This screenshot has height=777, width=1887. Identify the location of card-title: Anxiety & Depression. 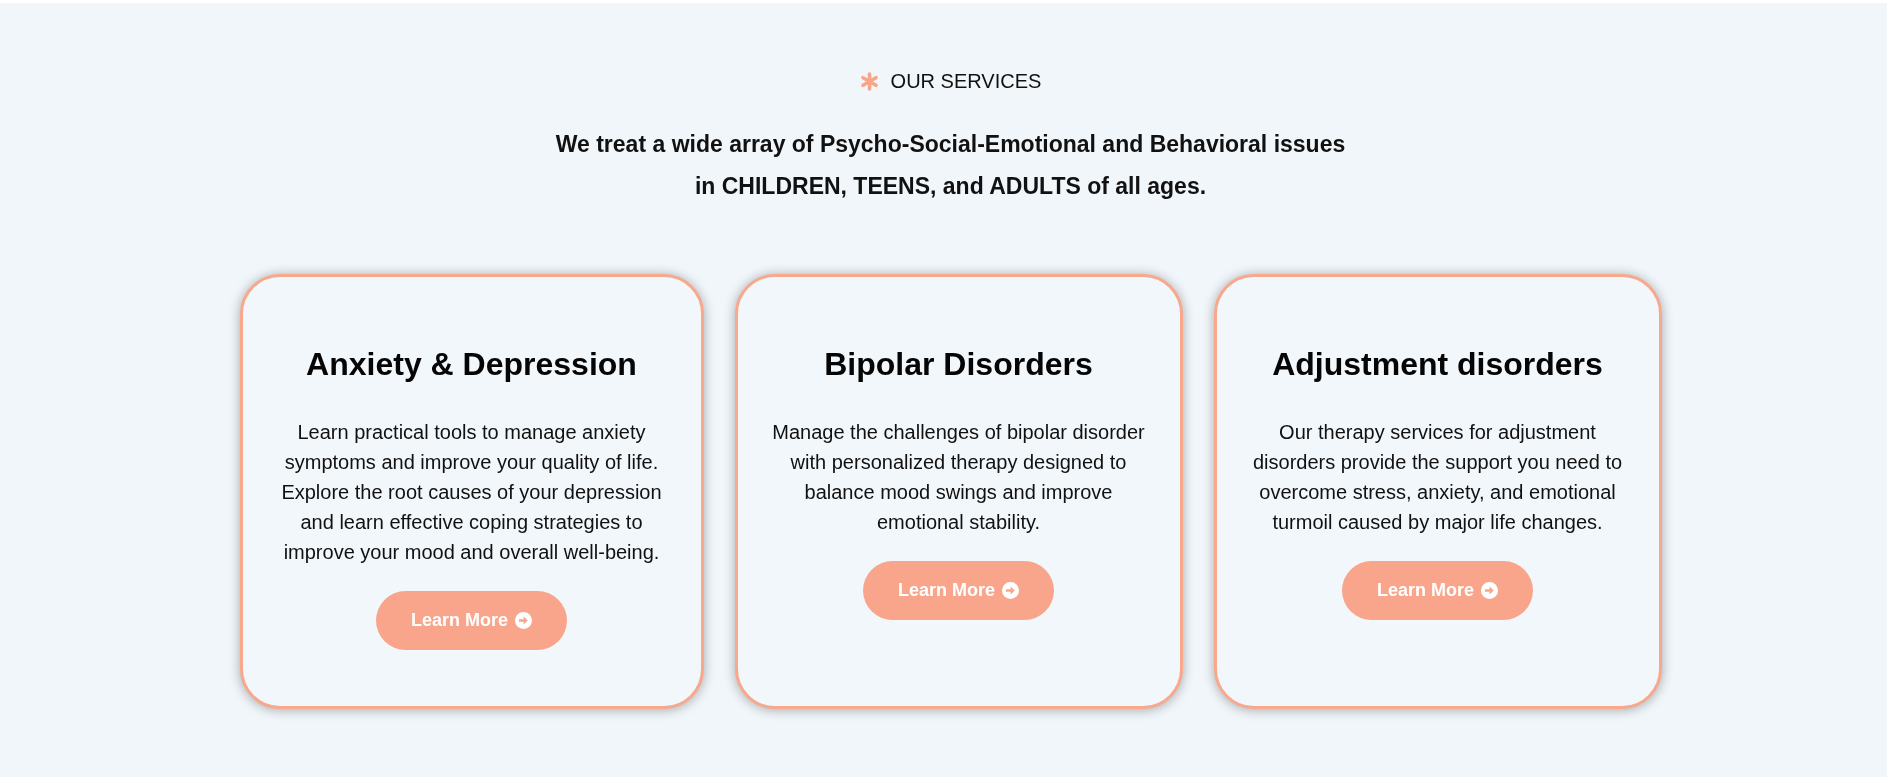
(471, 364).